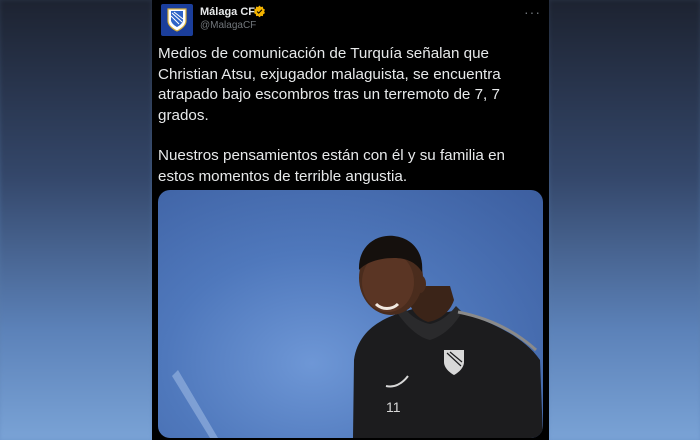  Describe the element at coordinates (227, 12) in the screenshot. I see `author-name: Málaga CF` at that location.